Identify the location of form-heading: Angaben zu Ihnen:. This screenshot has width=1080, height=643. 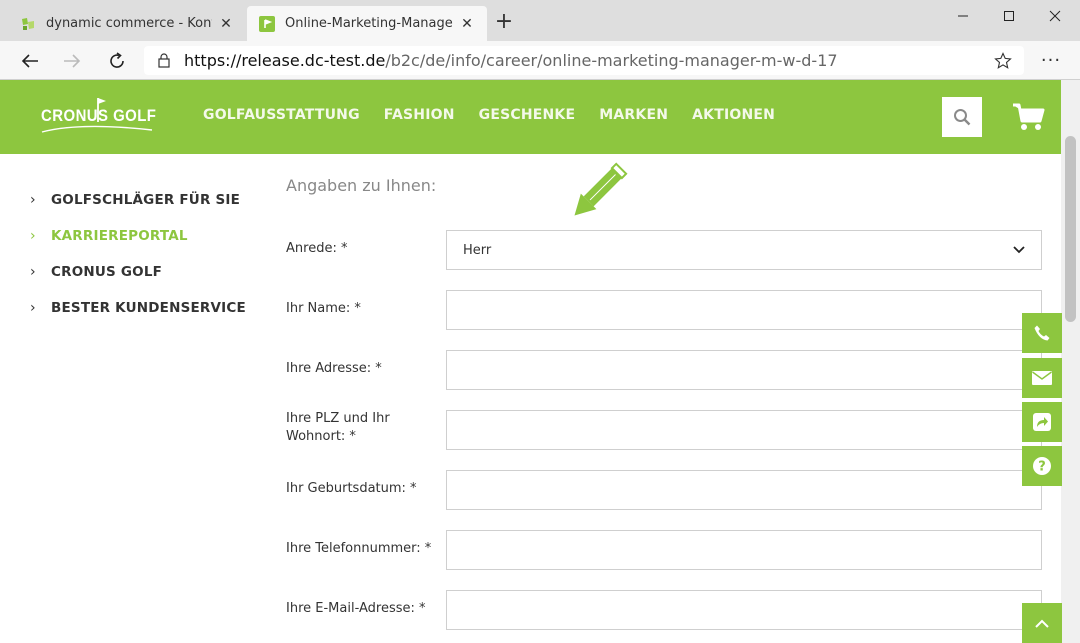
(361, 185).